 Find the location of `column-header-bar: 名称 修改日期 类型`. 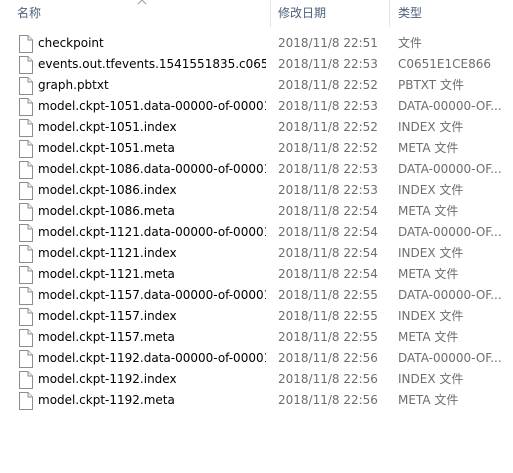

column-header-bar: 名称 修改日期 类型 is located at coordinates (256, 13).